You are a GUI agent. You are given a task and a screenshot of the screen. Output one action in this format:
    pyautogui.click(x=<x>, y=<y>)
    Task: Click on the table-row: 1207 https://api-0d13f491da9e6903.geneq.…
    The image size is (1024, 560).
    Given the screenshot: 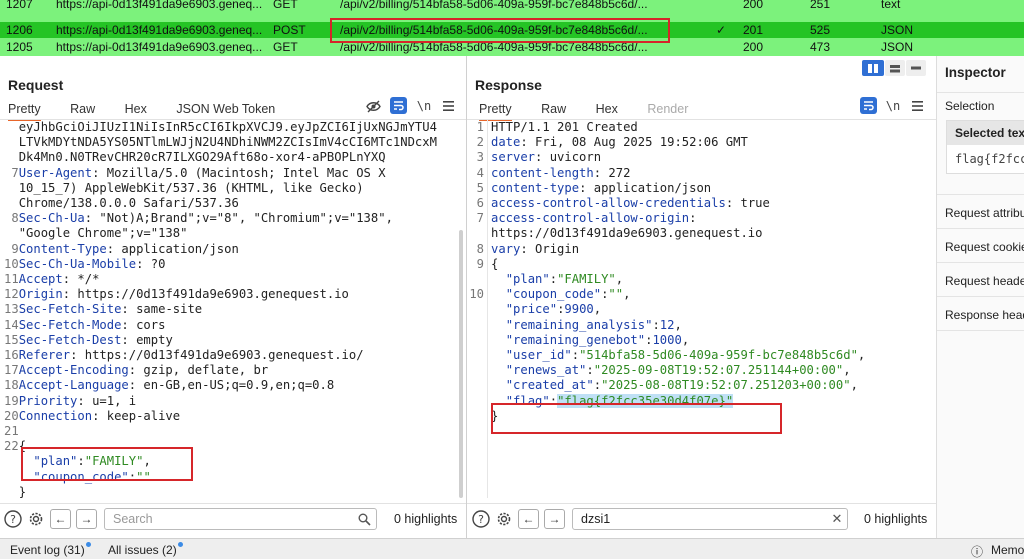 What is the action you would take?
    pyautogui.click(x=512, y=6)
    